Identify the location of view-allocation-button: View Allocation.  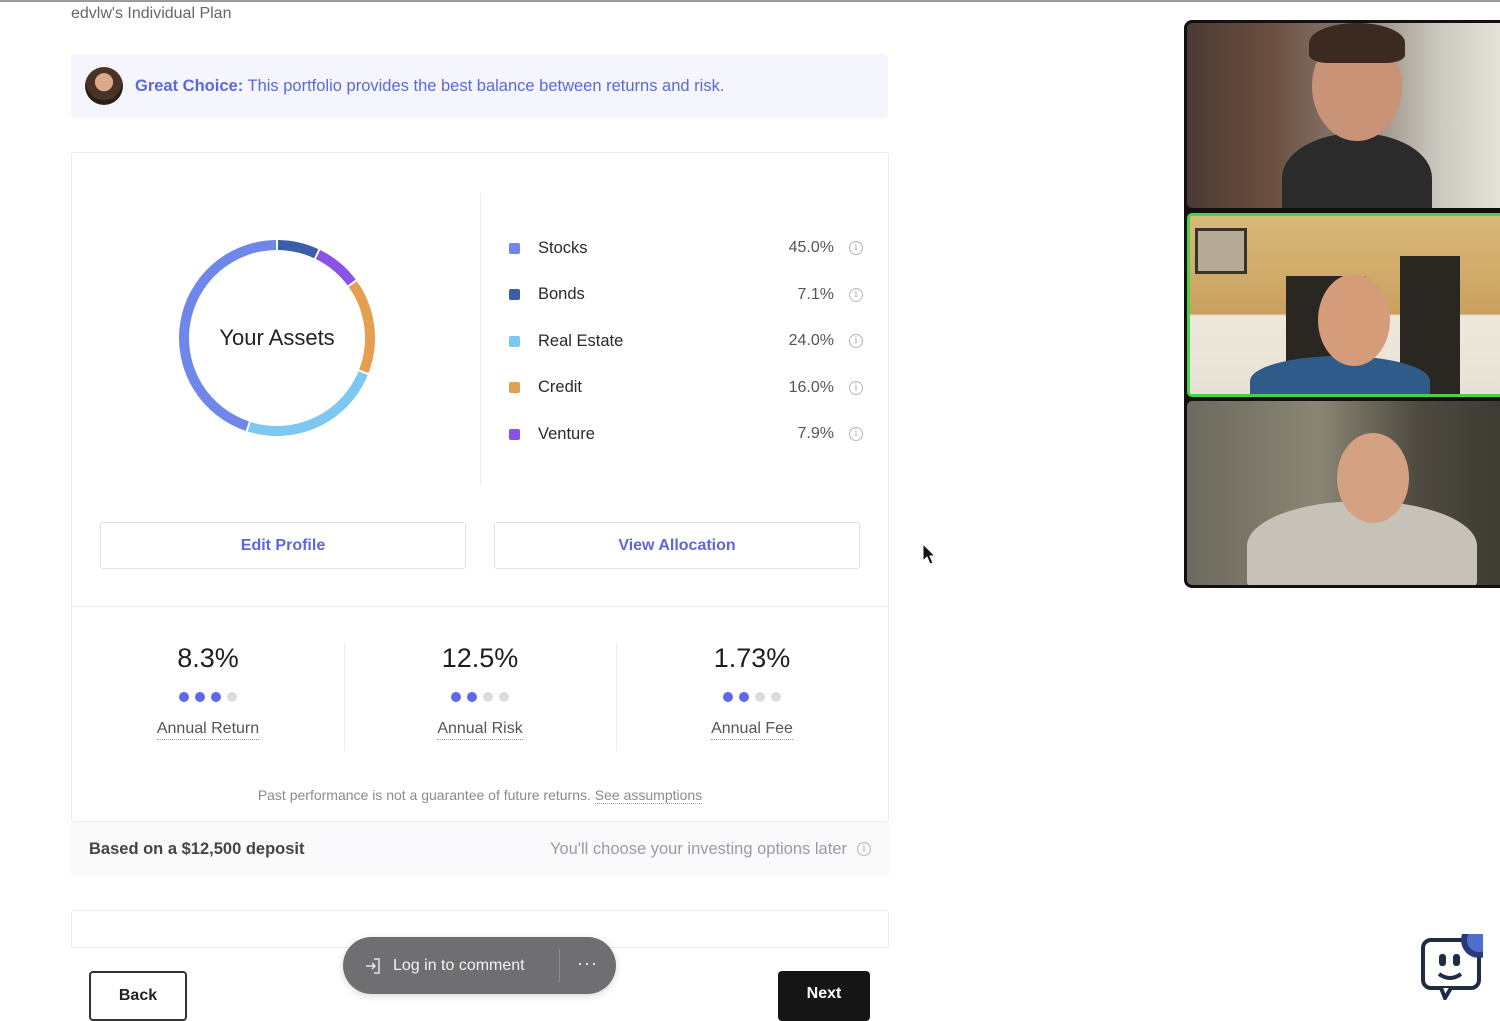
(677, 545).